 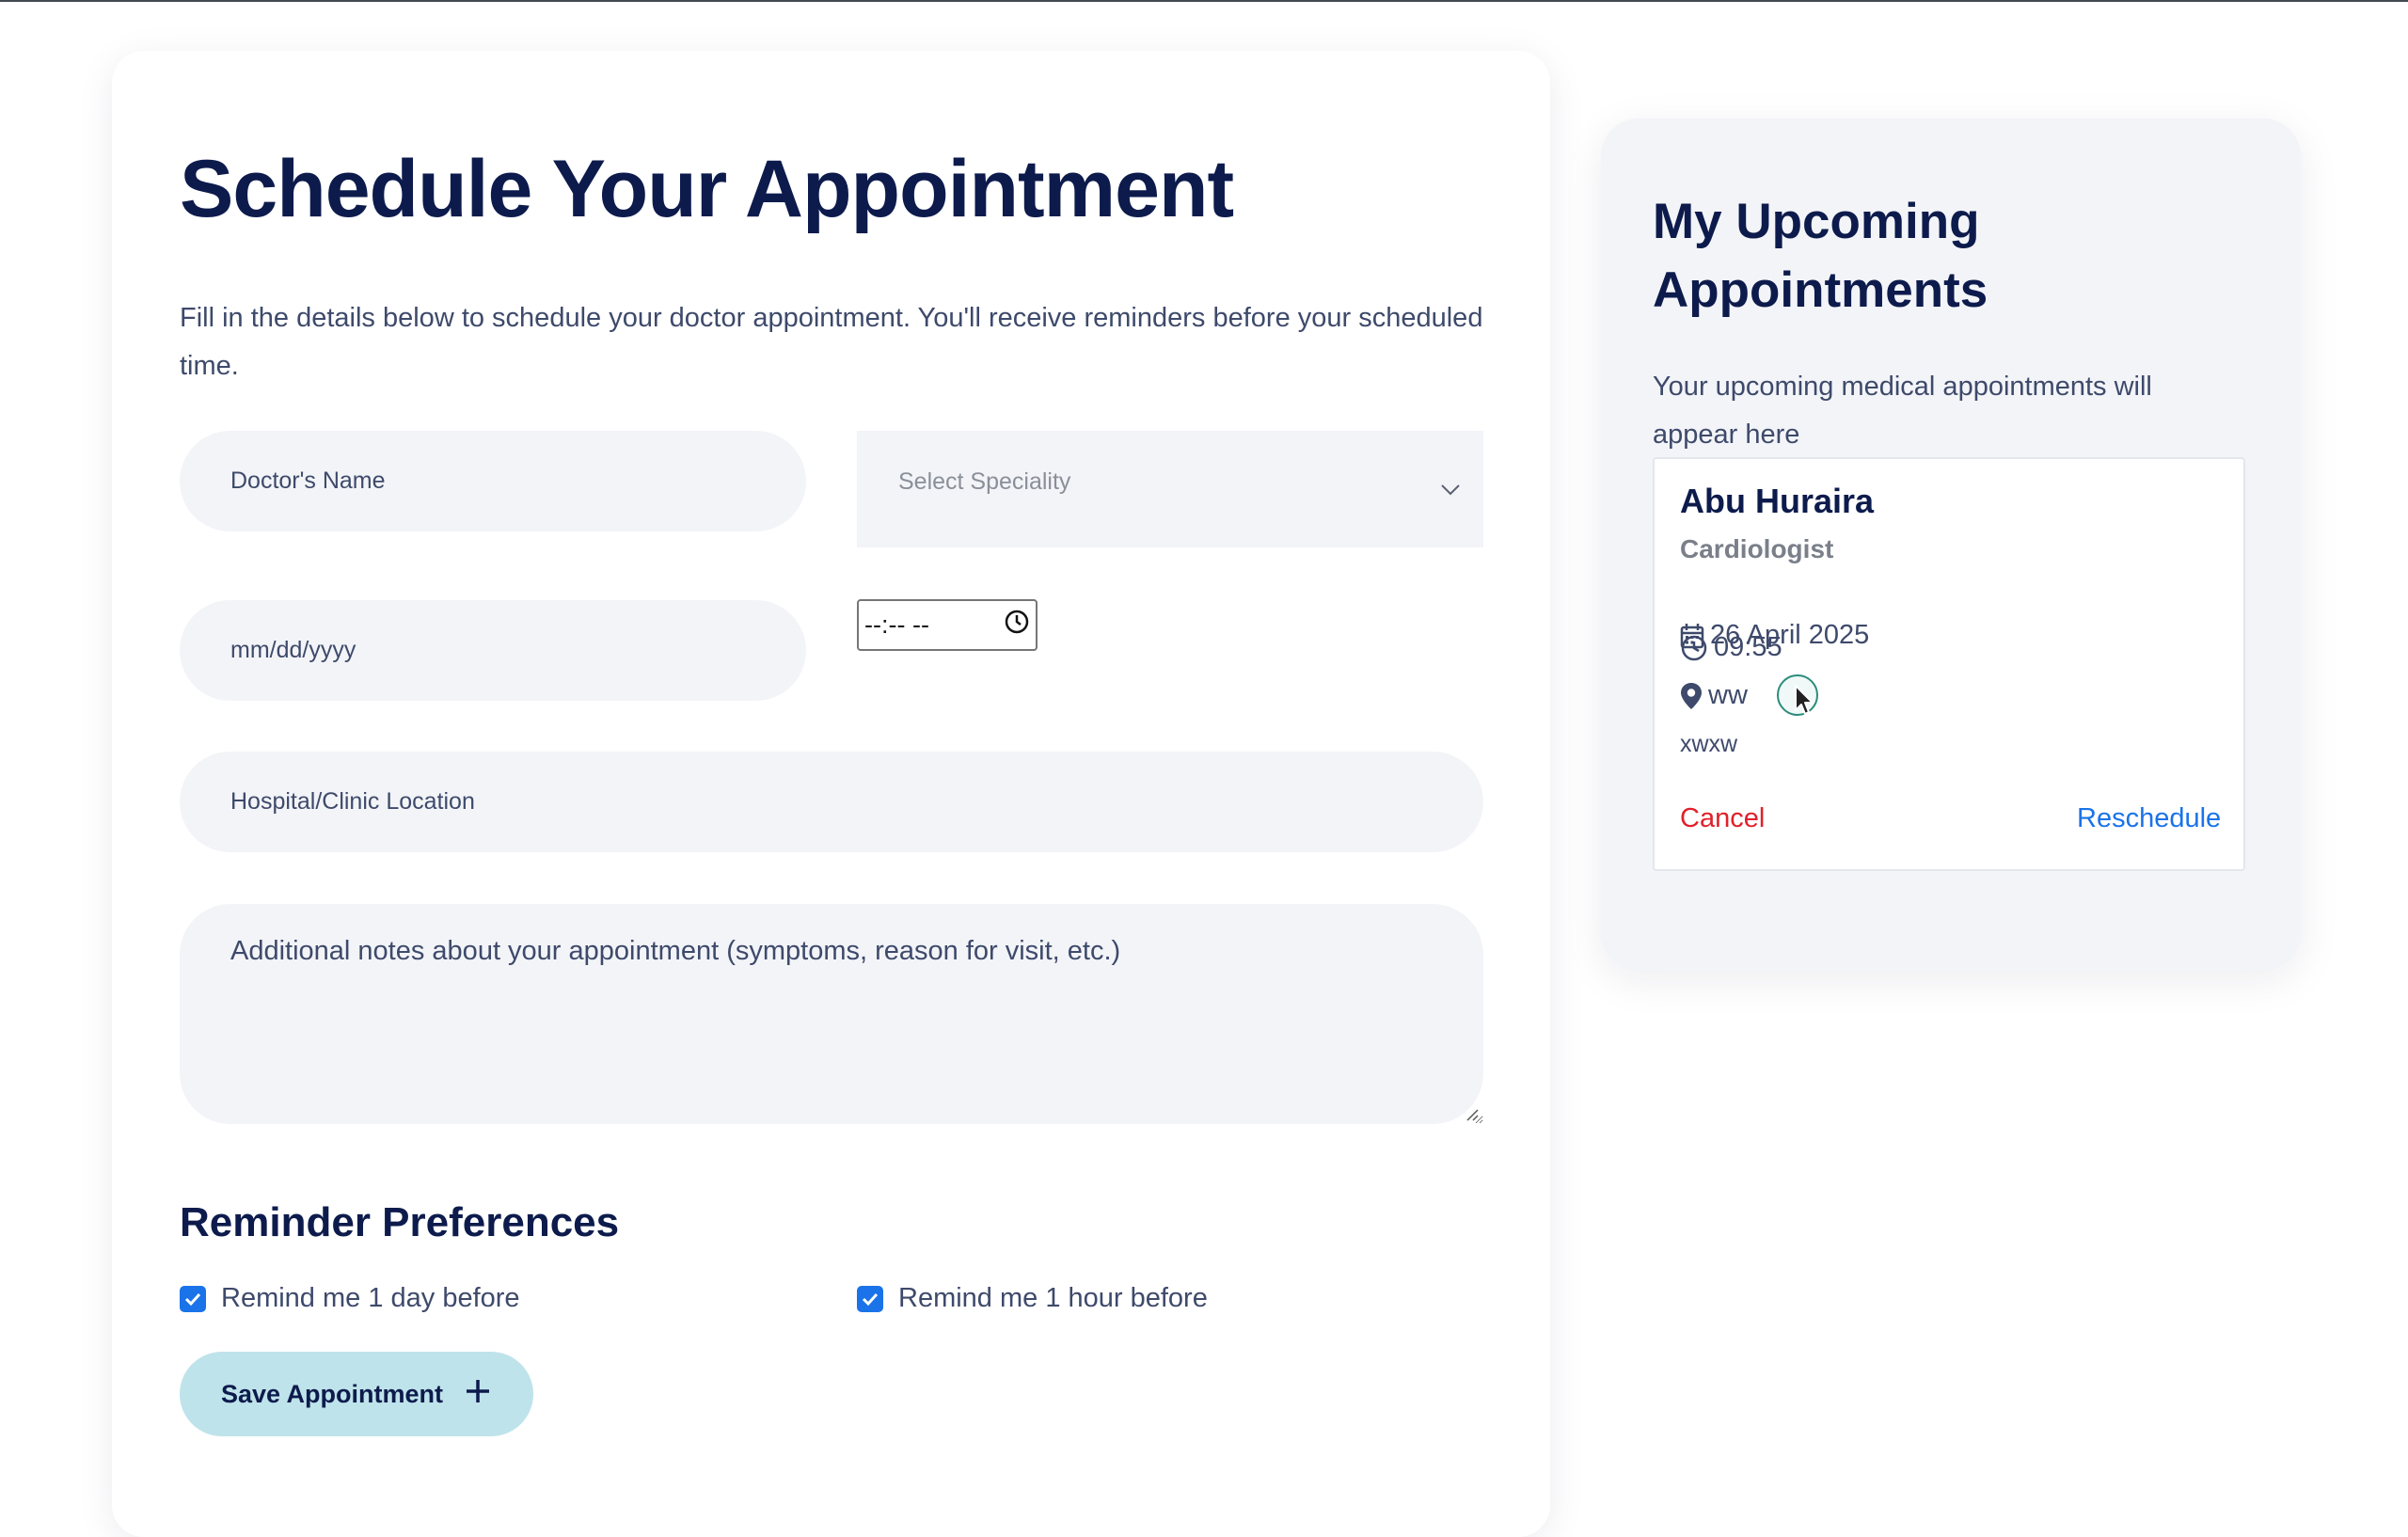 I want to click on save-appointment-button: Save Appointment, so click(x=357, y=1394).